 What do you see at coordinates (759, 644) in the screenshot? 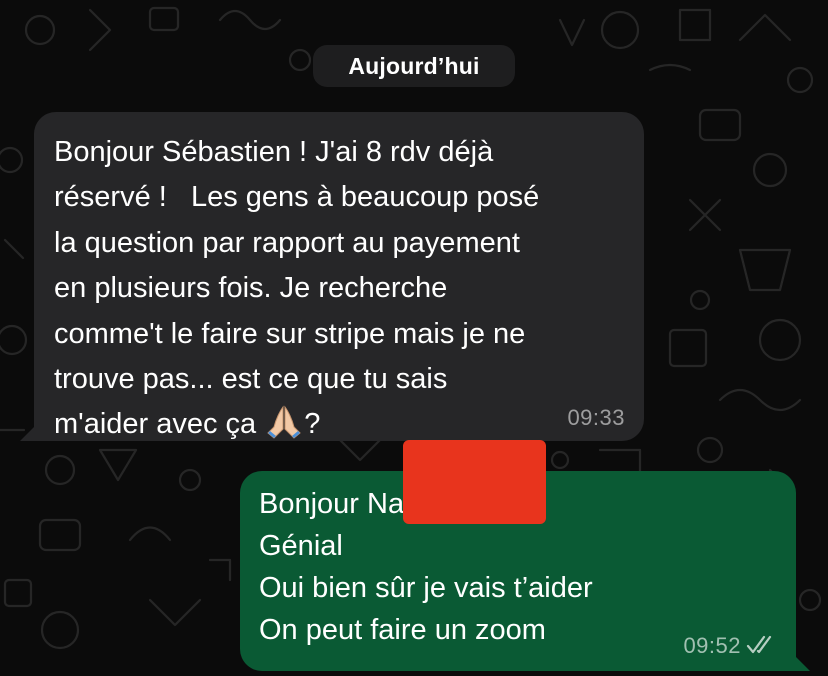
I see `double-check-read-icon` at bounding box center [759, 644].